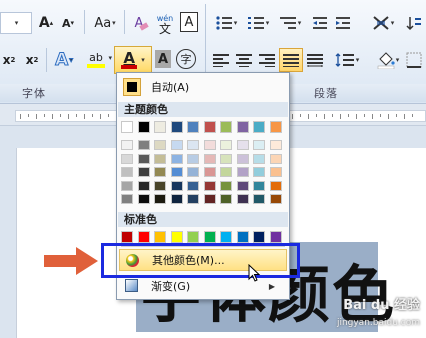  I want to click on multilevel-list-button: ▾, so click(290, 23).